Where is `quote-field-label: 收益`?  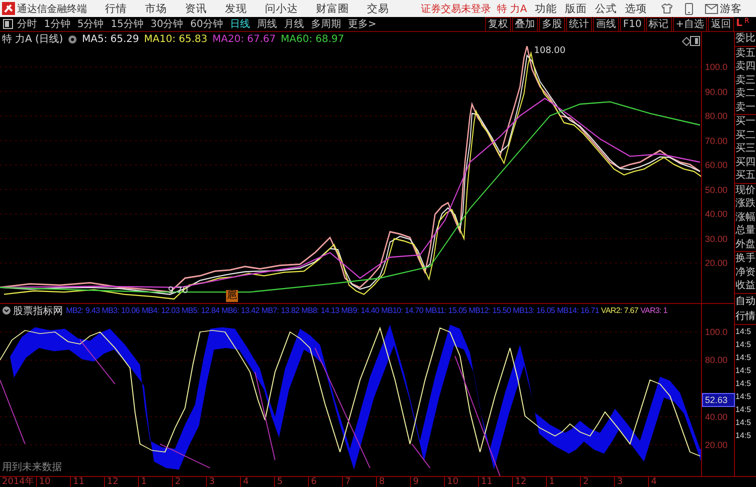 quote-field-label: 收益 is located at coordinates (745, 285).